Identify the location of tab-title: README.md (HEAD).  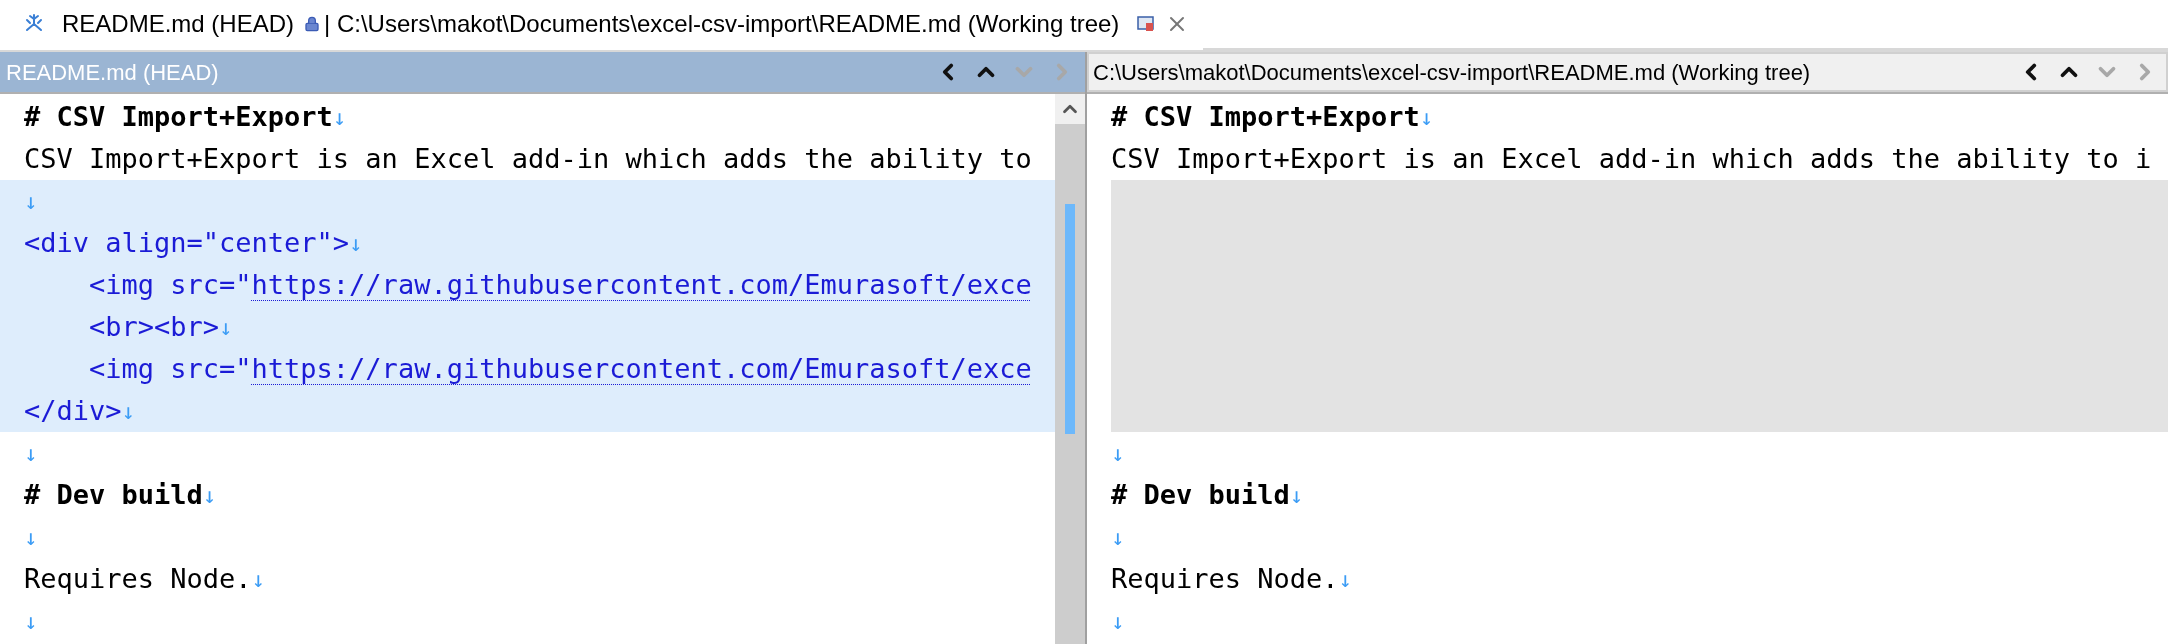
(178, 24).